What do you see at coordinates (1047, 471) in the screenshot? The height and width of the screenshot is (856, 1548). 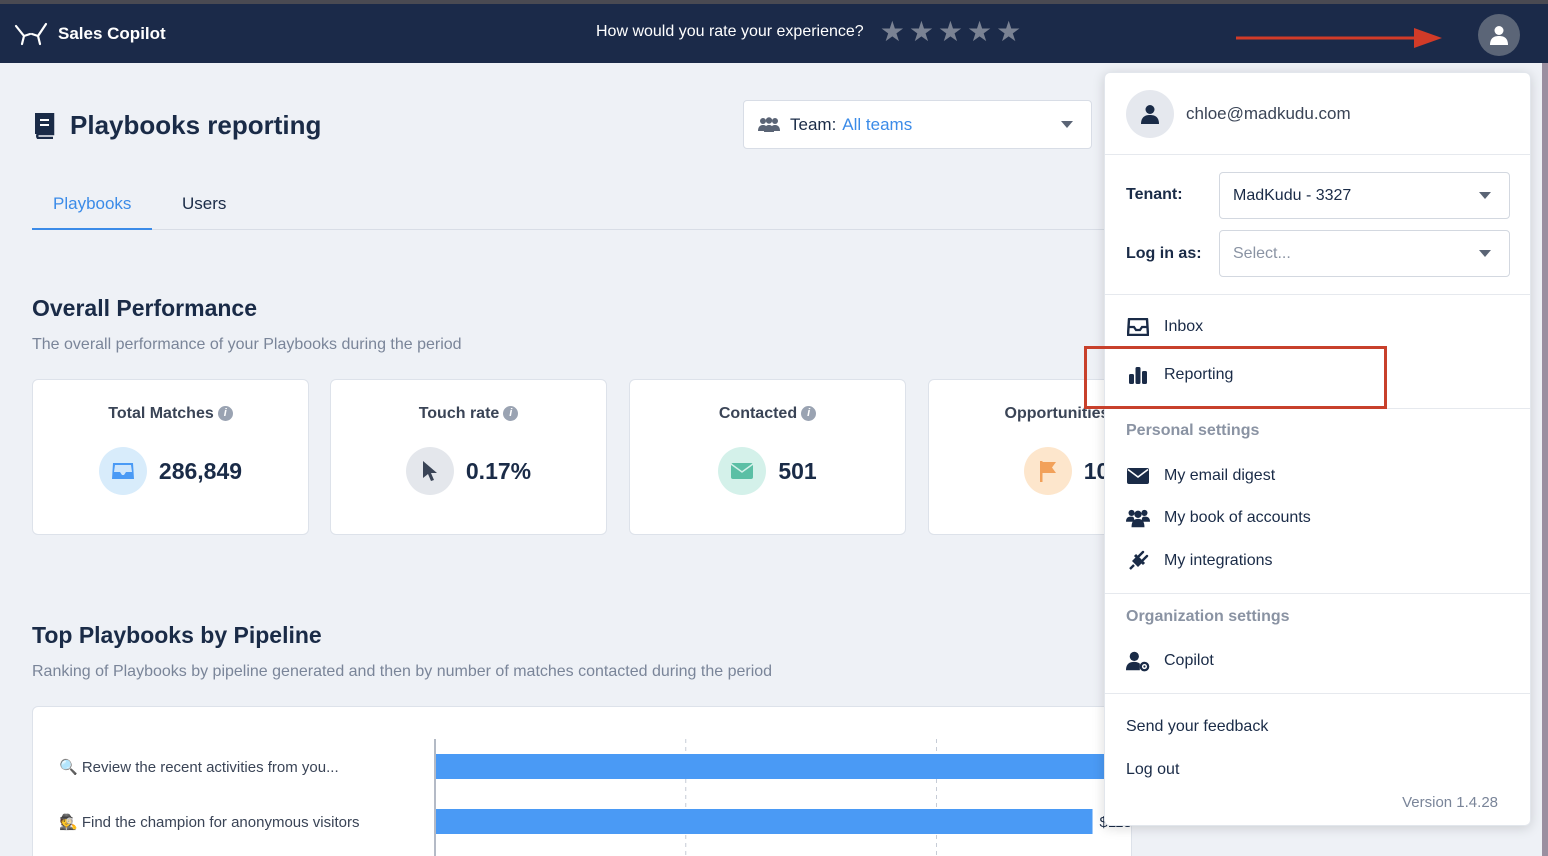 I see `flag-icon` at bounding box center [1047, 471].